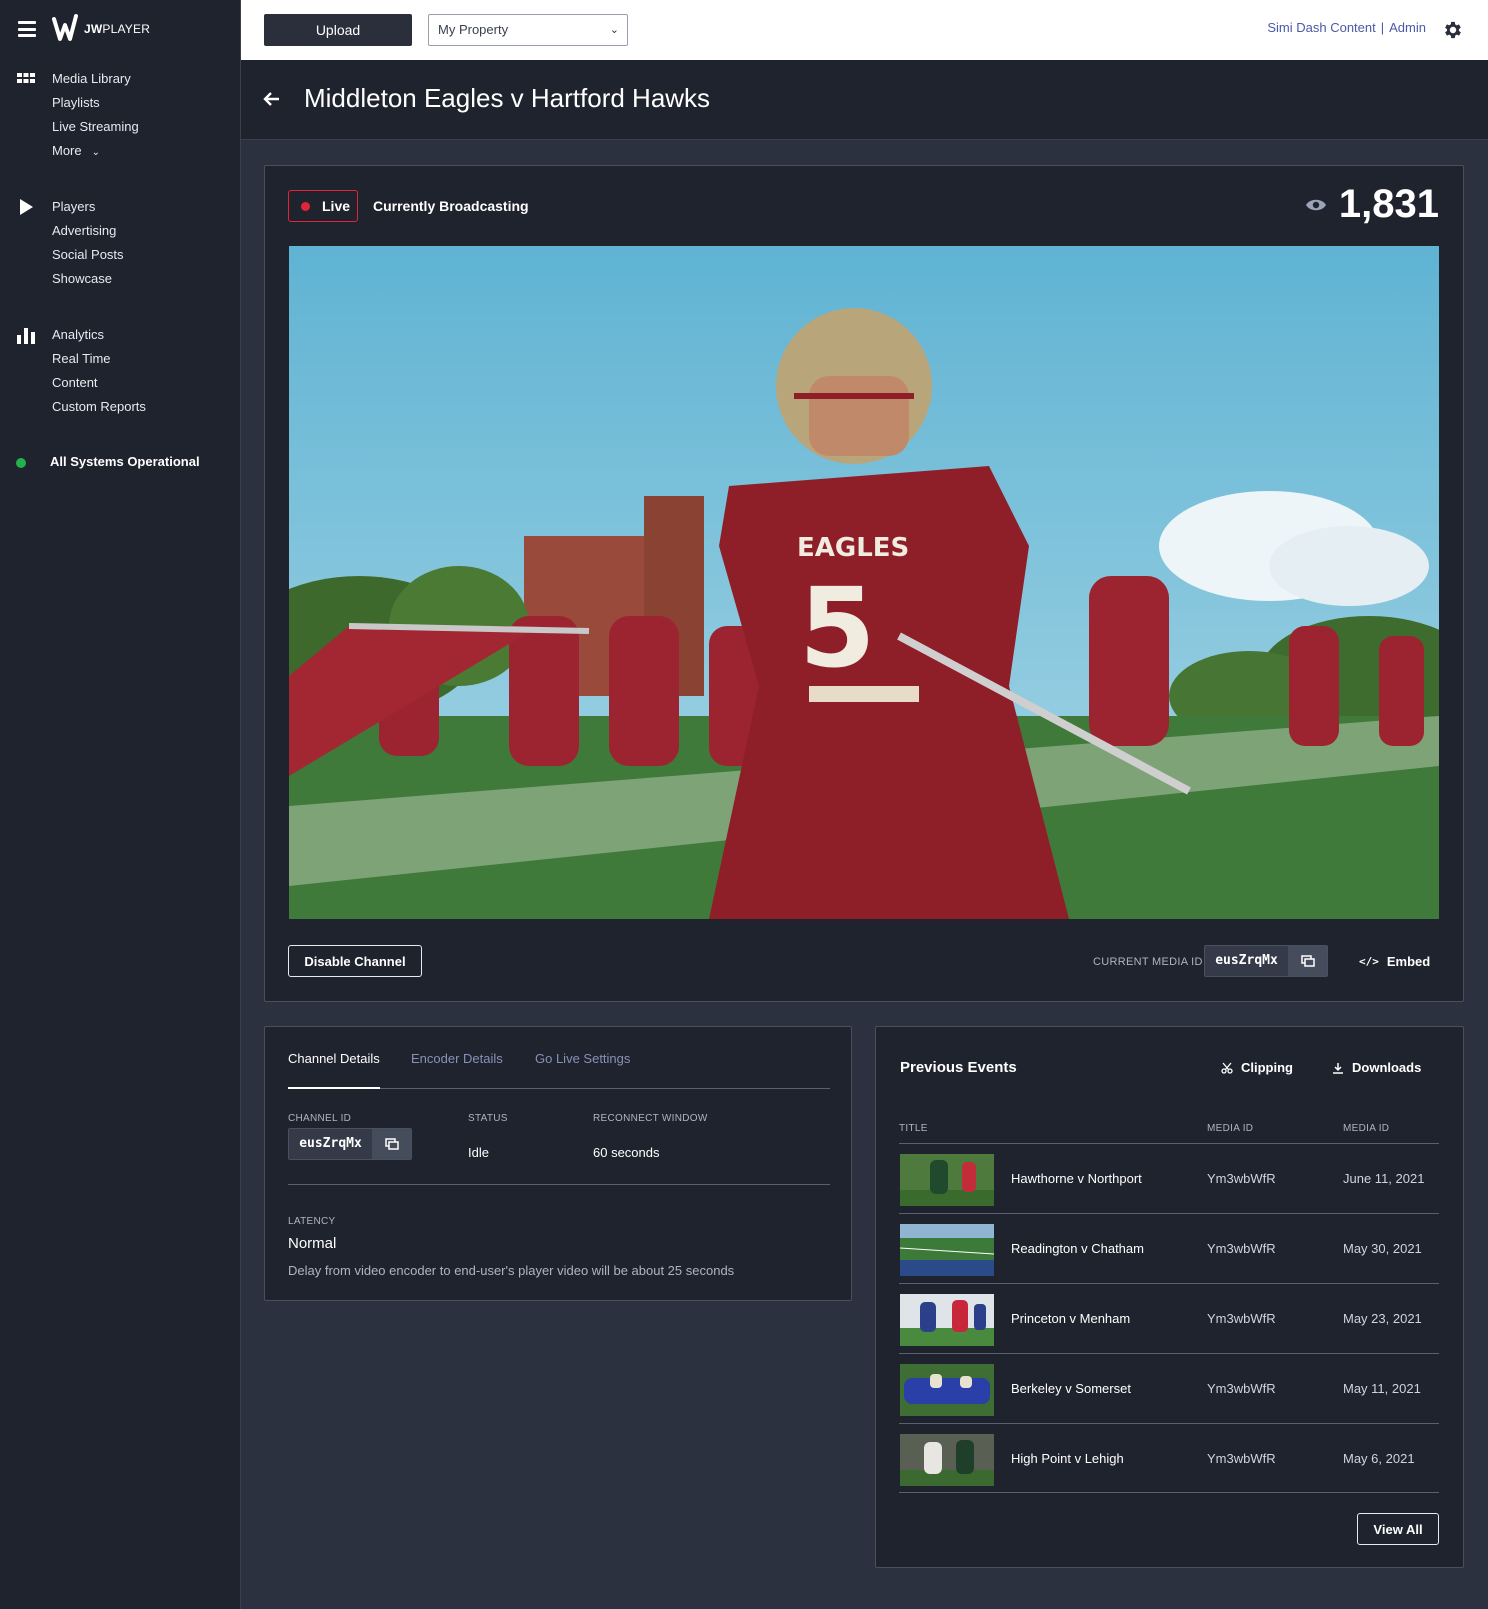  What do you see at coordinates (320, 1118) in the screenshot?
I see `channel-id-label: CHANNEL ID` at bounding box center [320, 1118].